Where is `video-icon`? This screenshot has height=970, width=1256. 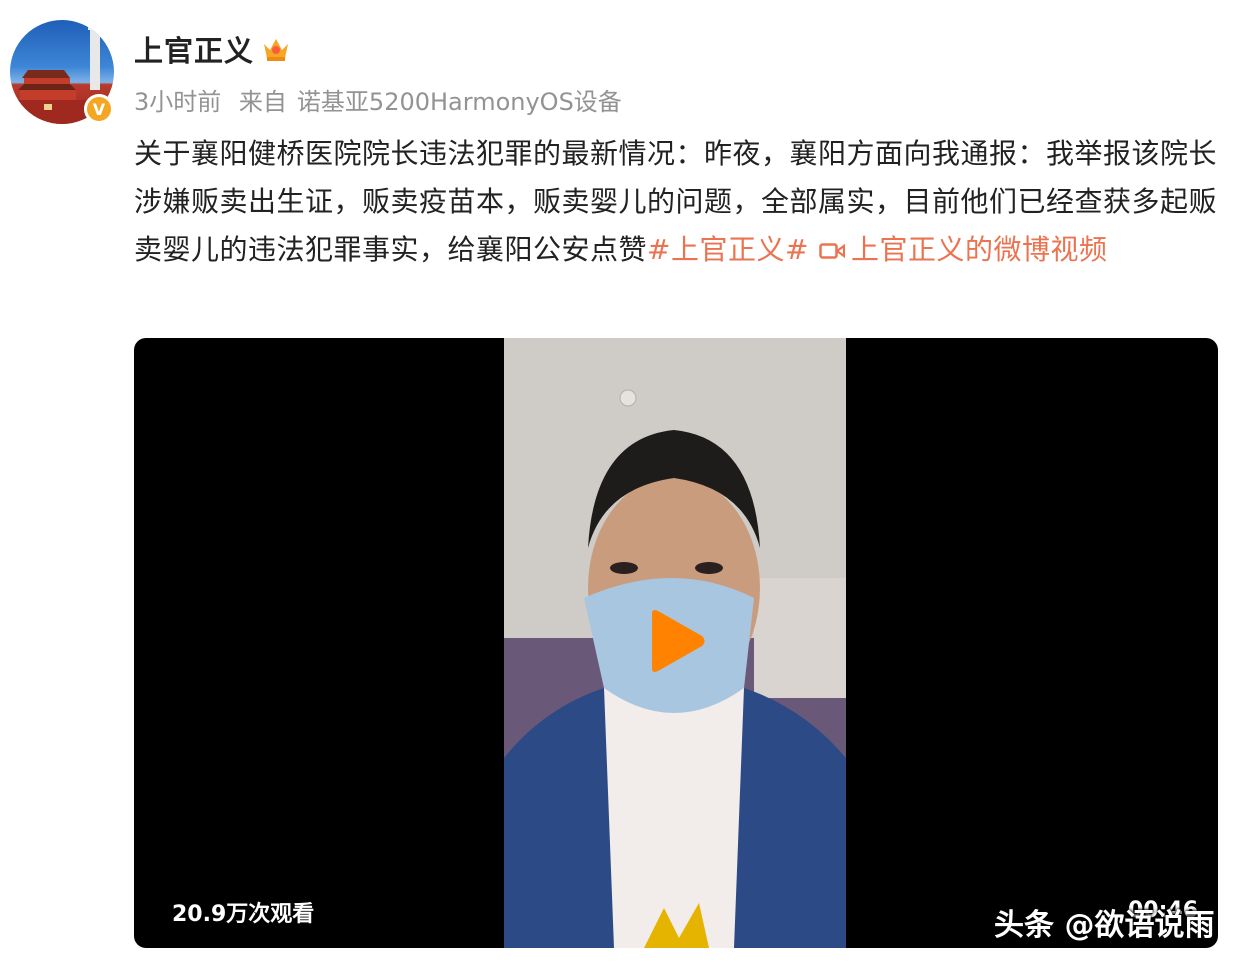
video-icon is located at coordinates (832, 251).